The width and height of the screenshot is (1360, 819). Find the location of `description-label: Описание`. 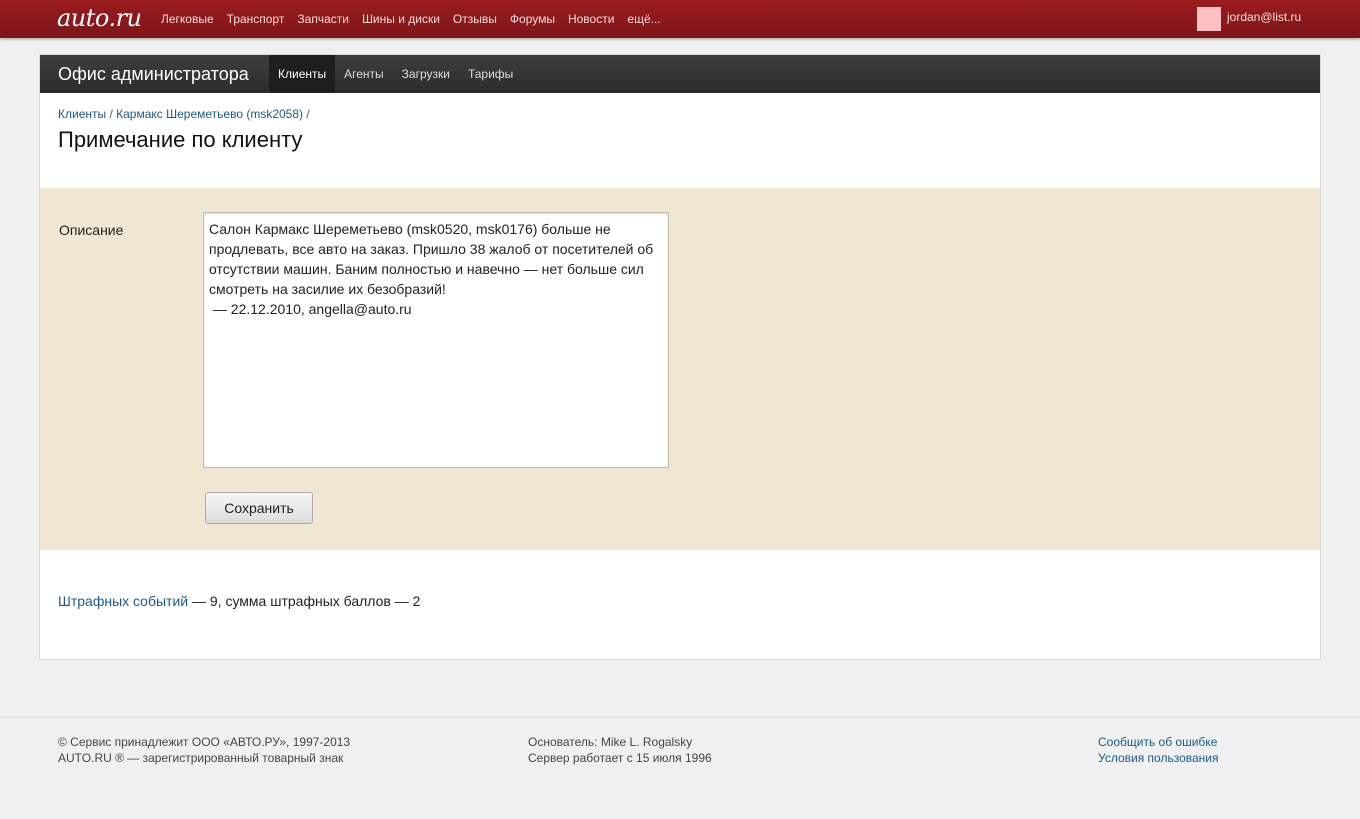

description-label: Описание is located at coordinates (91, 230).